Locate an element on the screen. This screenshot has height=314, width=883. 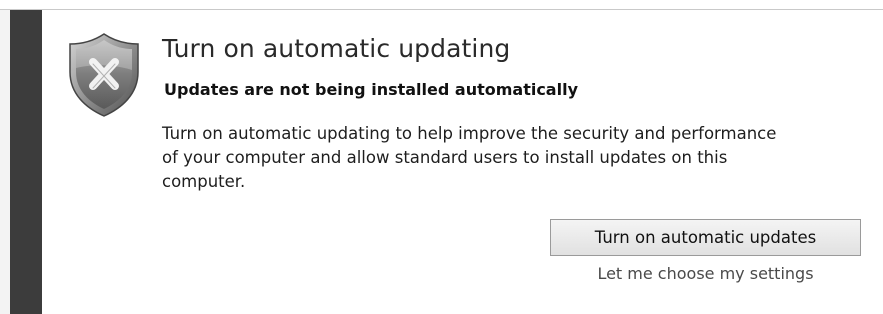
notification-title: Turn on automatic updating is located at coordinates (336, 48).